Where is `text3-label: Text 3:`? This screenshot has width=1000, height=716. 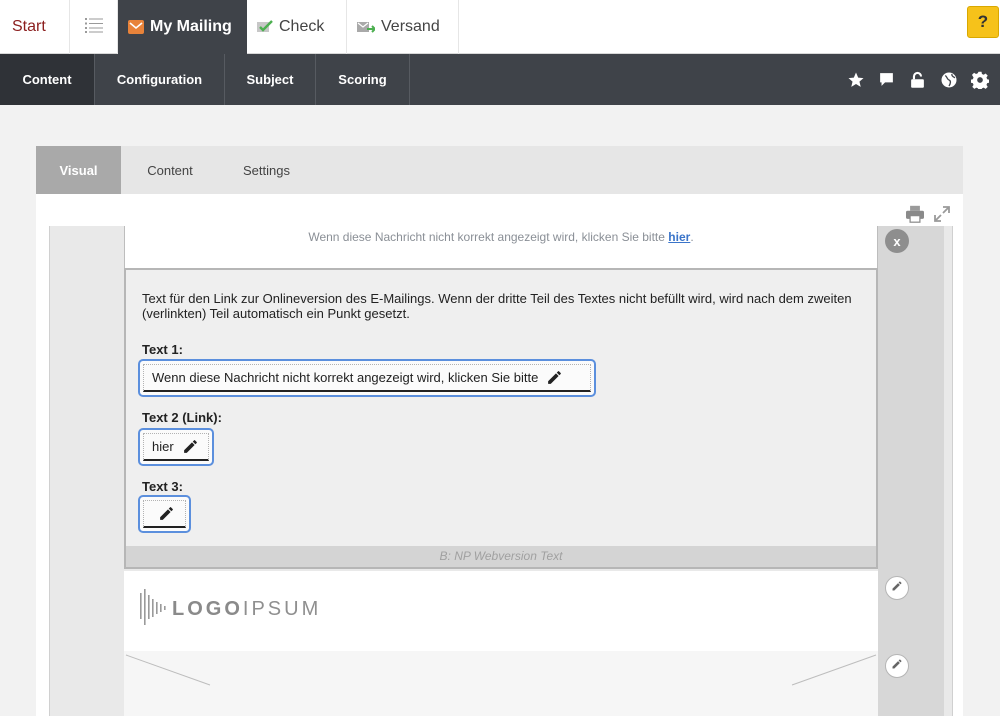
text3-label: Text 3: is located at coordinates (162, 486).